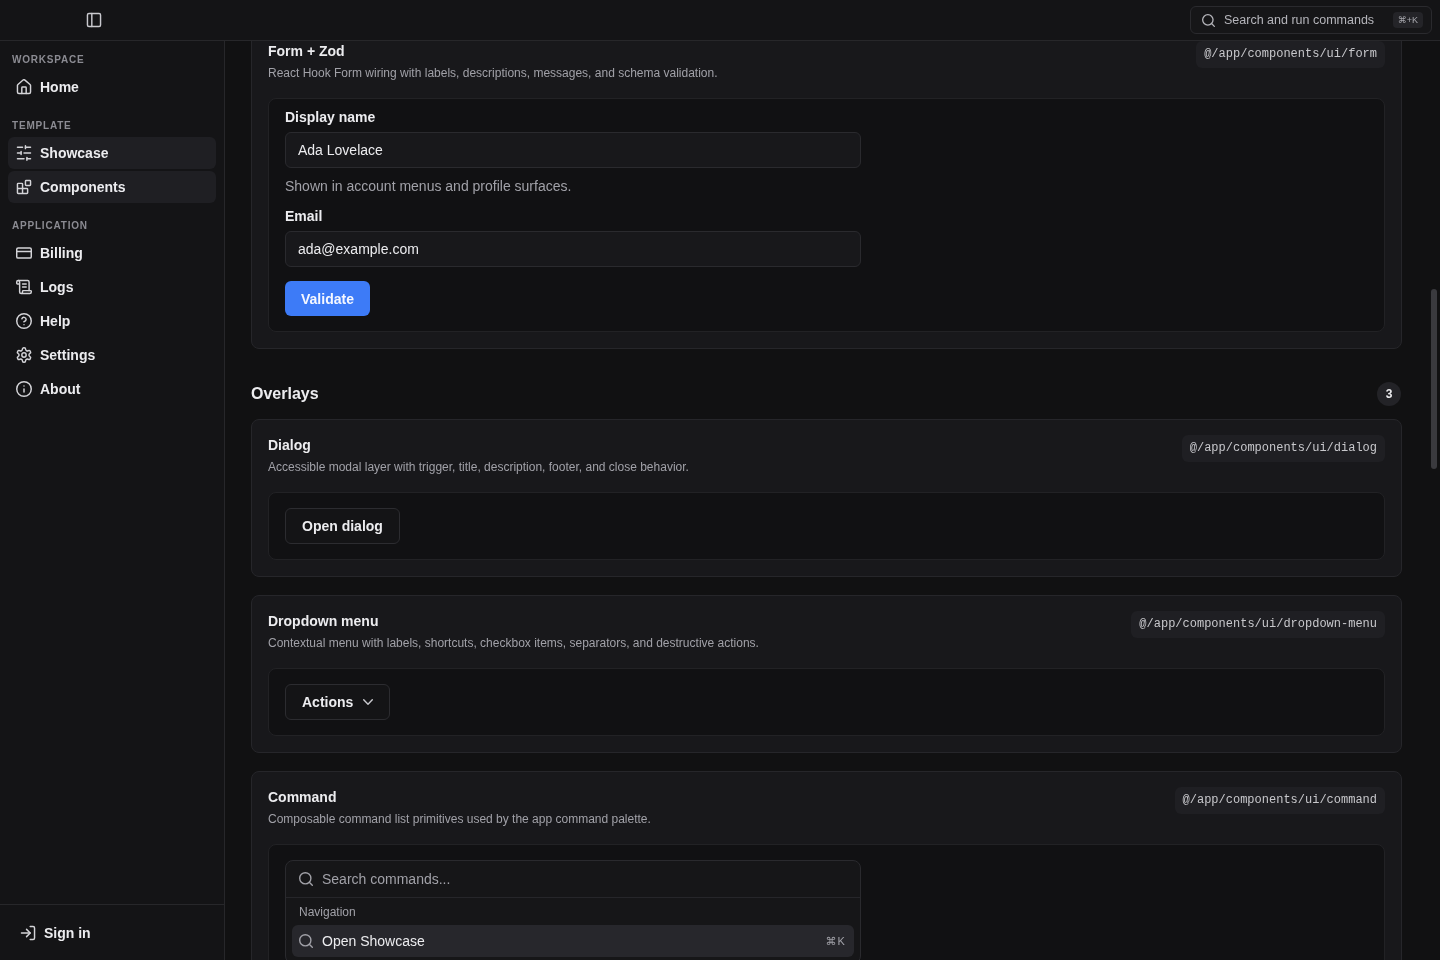 The width and height of the screenshot is (1440, 960). Describe the element at coordinates (429, 186) in the screenshot. I see `field-description: Shown in account menus and profile surfaces.` at that location.